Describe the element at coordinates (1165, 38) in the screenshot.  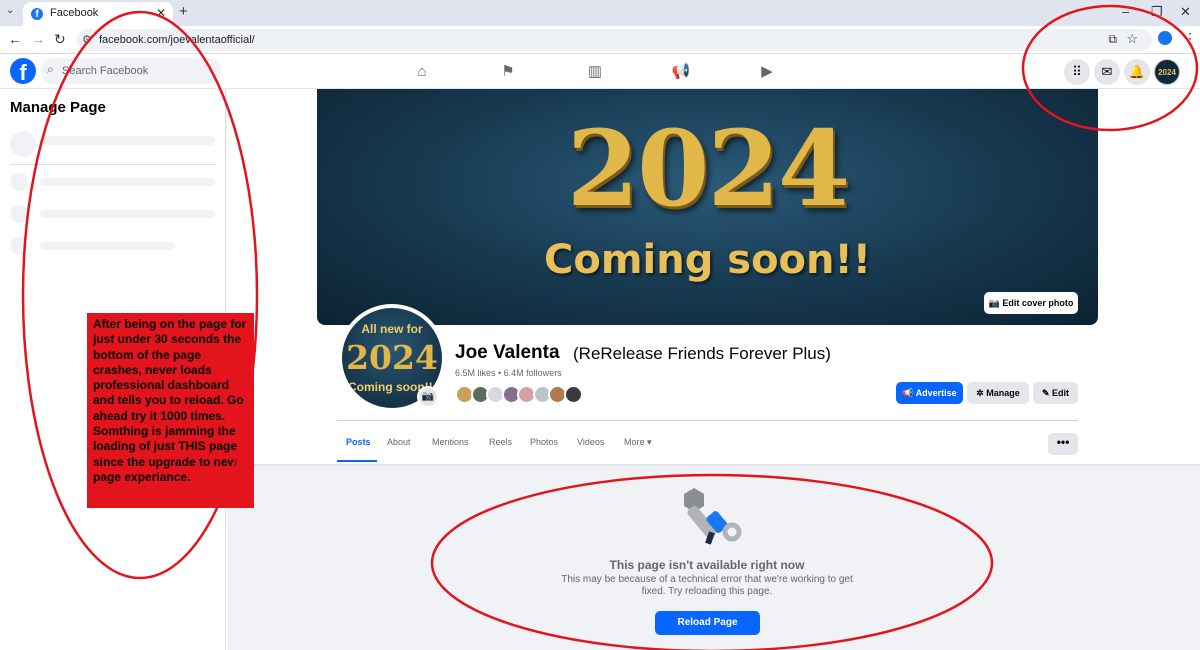
I see `chrome-profile-icon` at that location.